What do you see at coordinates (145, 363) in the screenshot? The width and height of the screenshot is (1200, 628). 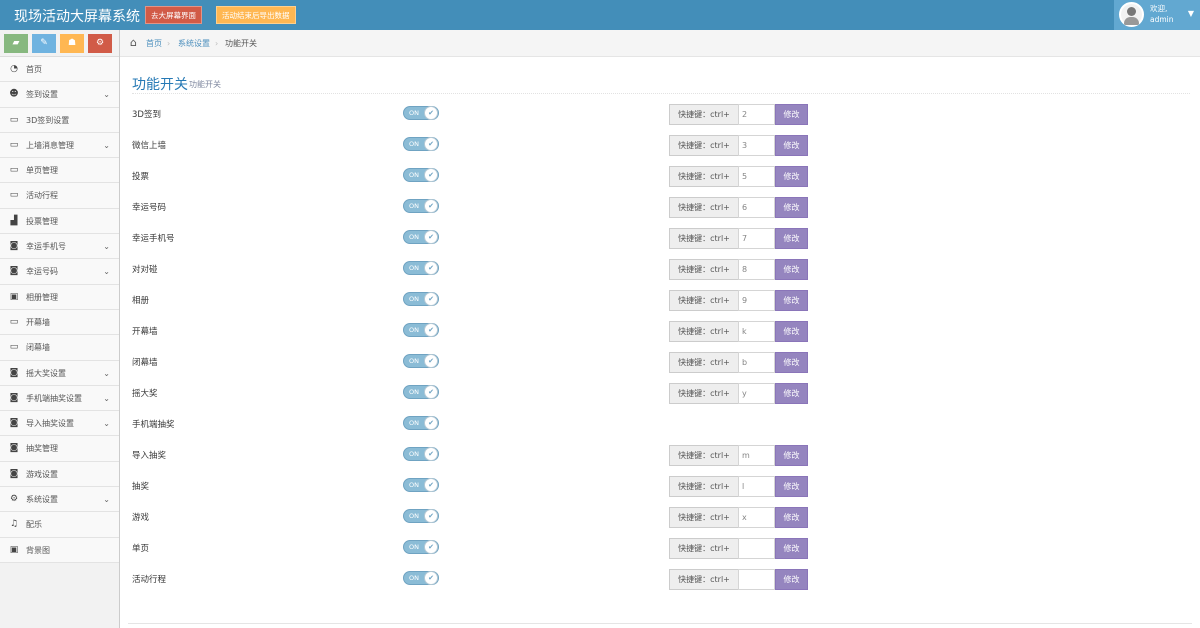 I see `feature-label: 闭幕墙` at bounding box center [145, 363].